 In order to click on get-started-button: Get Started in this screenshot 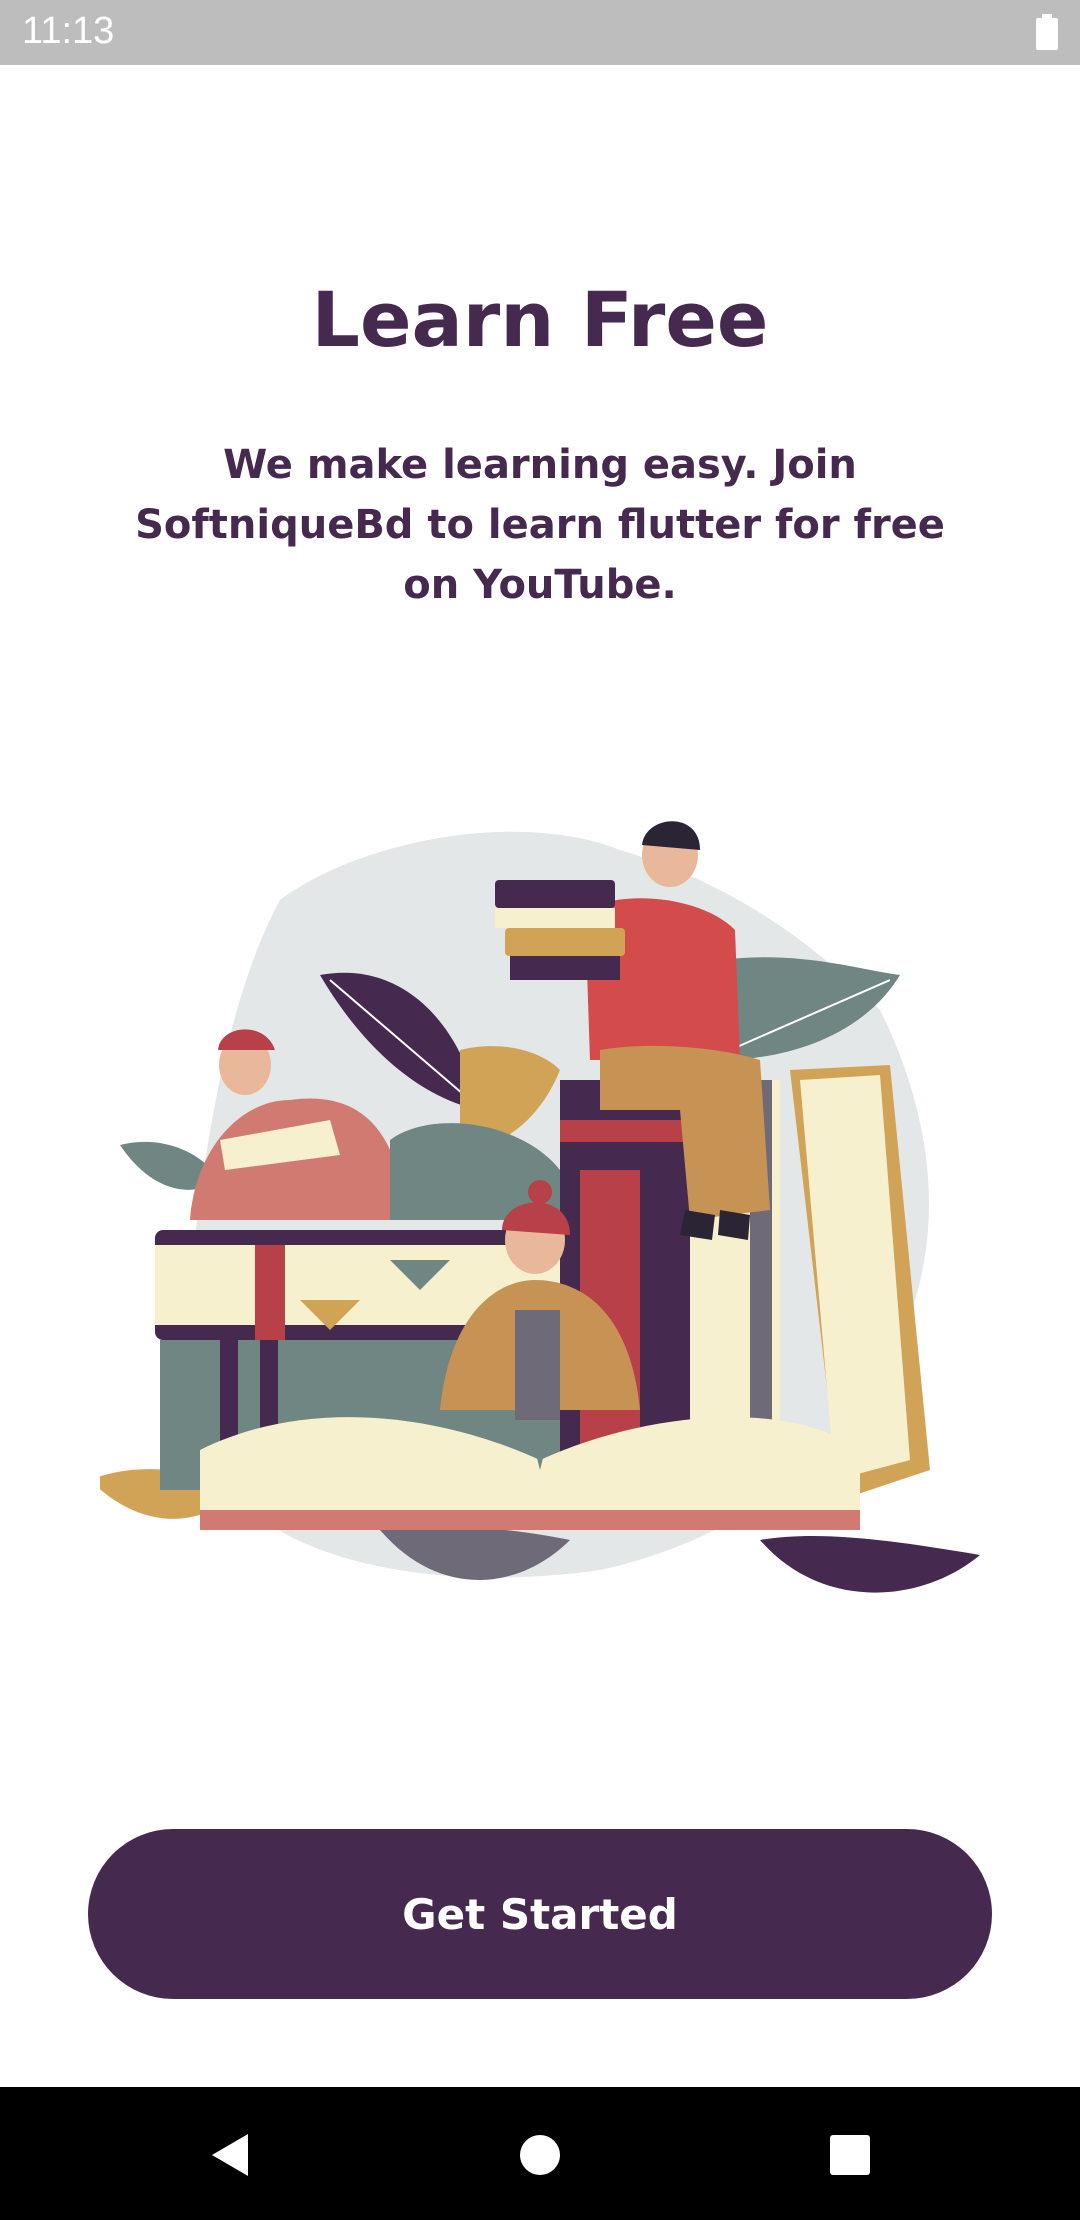, I will do `click(540, 1914)`.